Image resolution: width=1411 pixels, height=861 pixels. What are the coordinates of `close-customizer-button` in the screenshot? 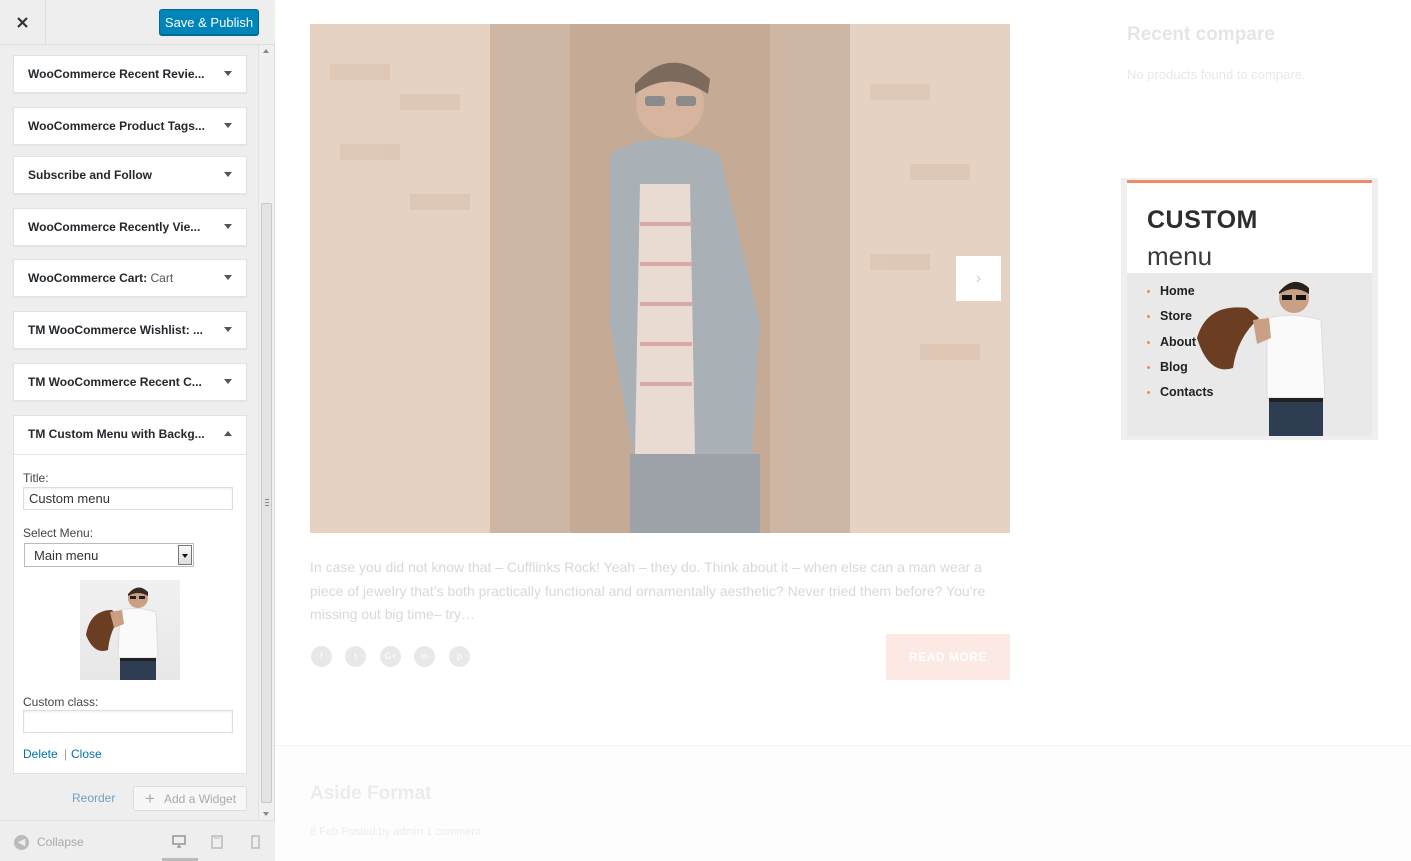 It's located at (23, 22).